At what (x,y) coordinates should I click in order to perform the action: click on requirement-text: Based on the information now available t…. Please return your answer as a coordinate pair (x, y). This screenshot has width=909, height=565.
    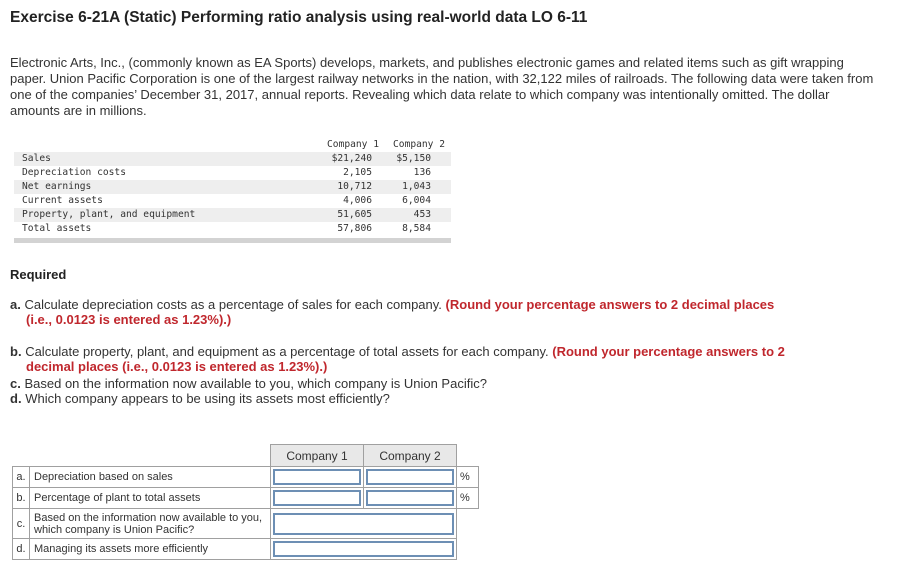
    Looking at the image, I should click on (255, 383).